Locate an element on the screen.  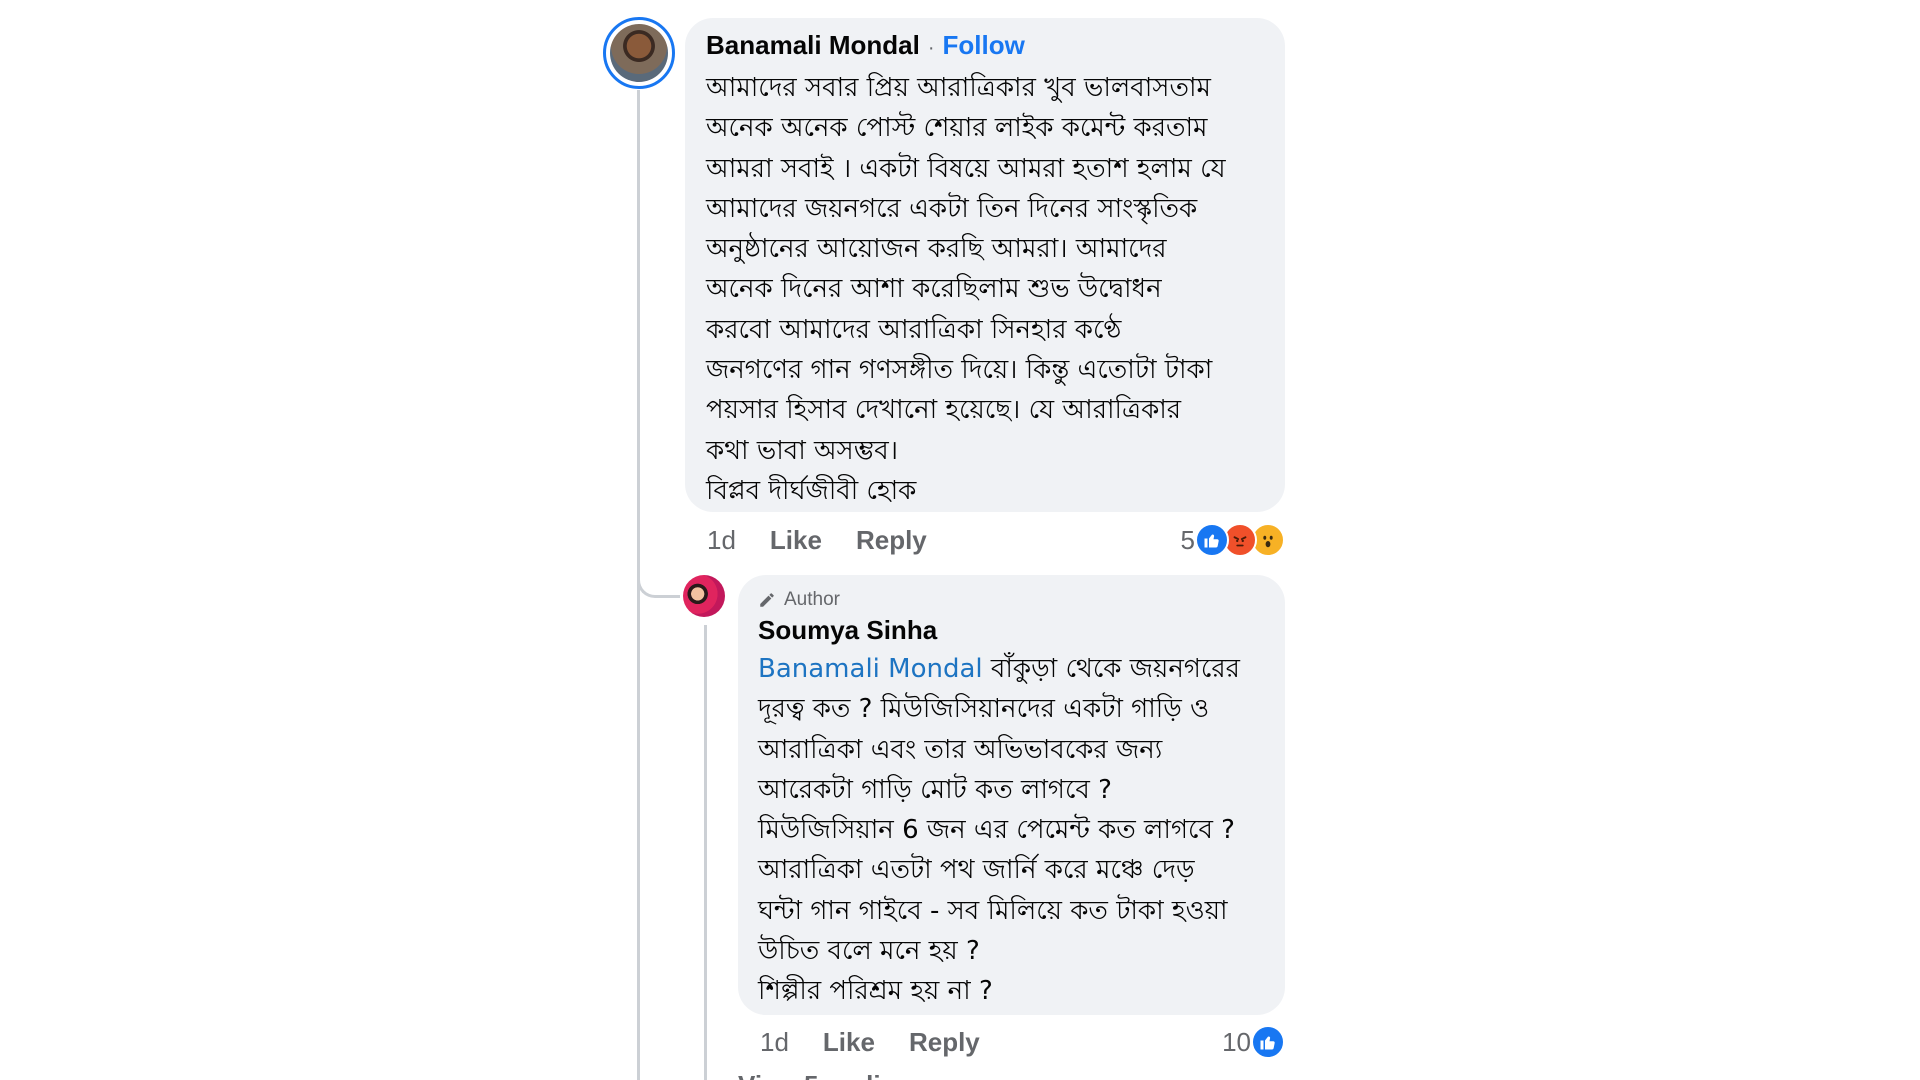
reply-like-button: Like is located at coordinates (849, 1042).